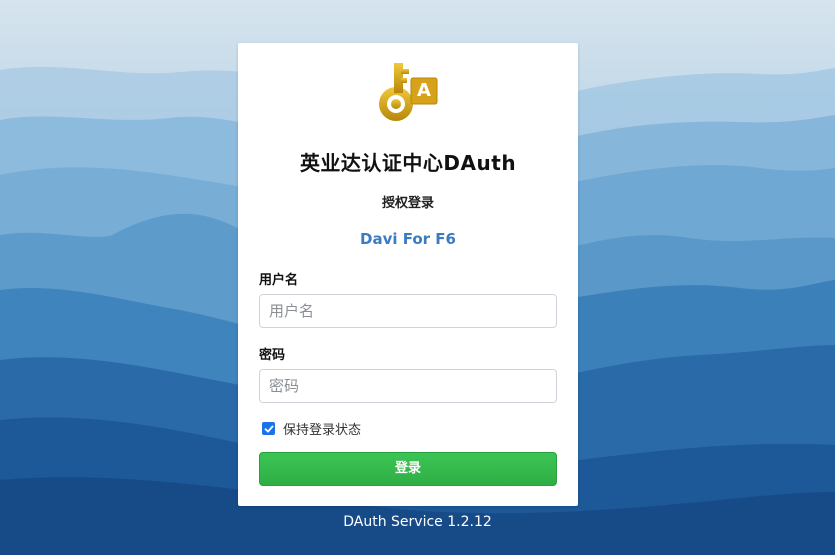  What do you see at coordinates (408, 163) in the screenshot?
I see `page-title: 英业达认证中心DAuth` at bounding box center [408, 163].